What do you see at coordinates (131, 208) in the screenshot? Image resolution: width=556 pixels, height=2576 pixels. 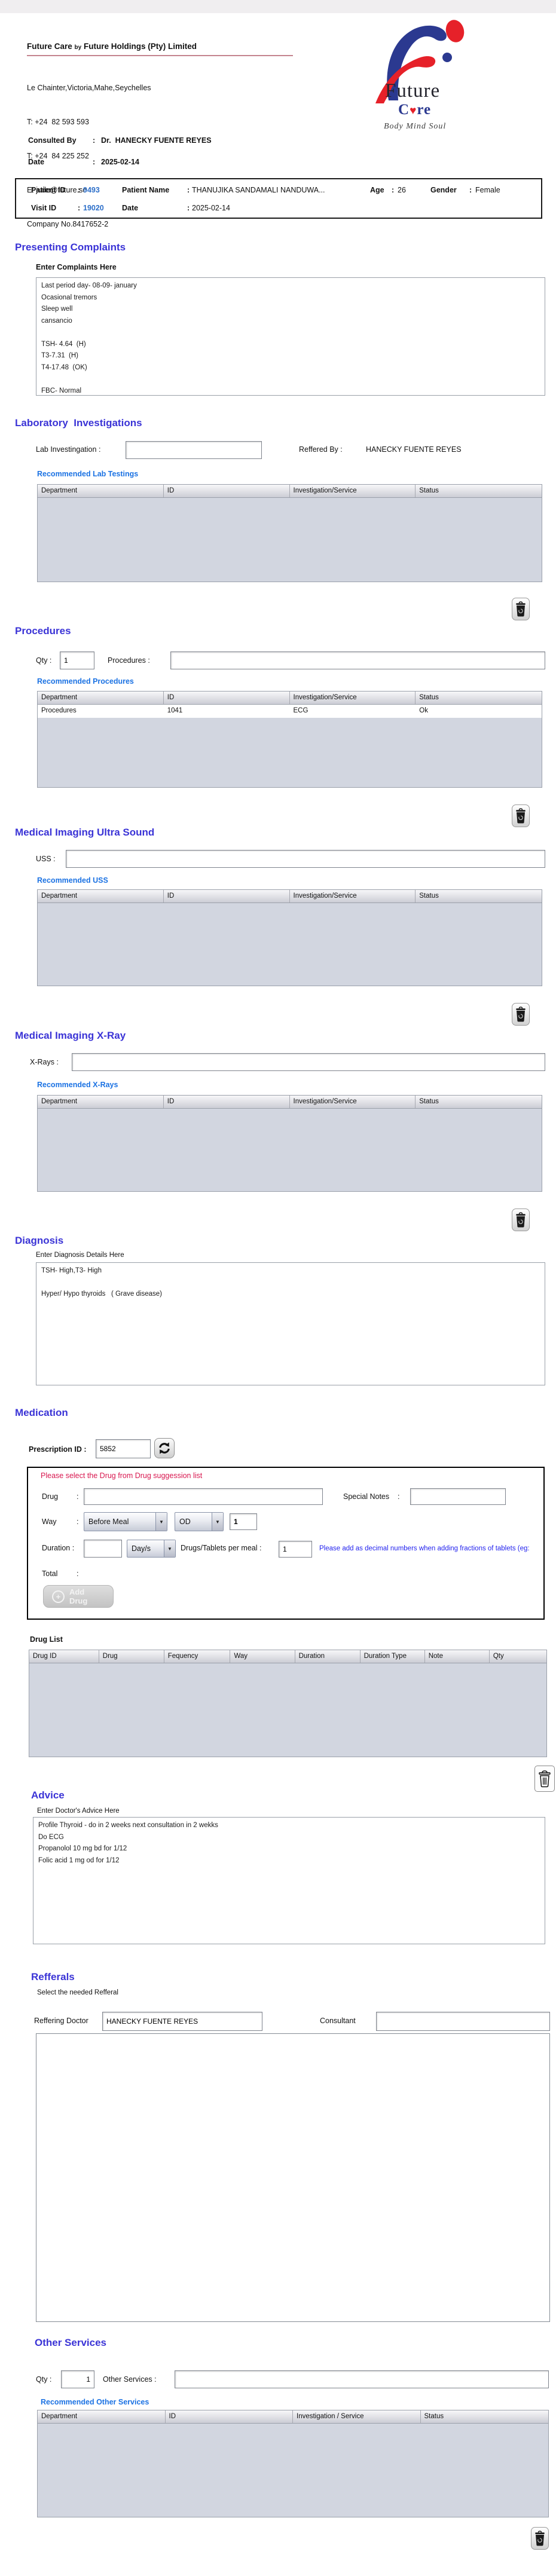 I see `visit-date-label: Date` at bounding box center [131, 208].